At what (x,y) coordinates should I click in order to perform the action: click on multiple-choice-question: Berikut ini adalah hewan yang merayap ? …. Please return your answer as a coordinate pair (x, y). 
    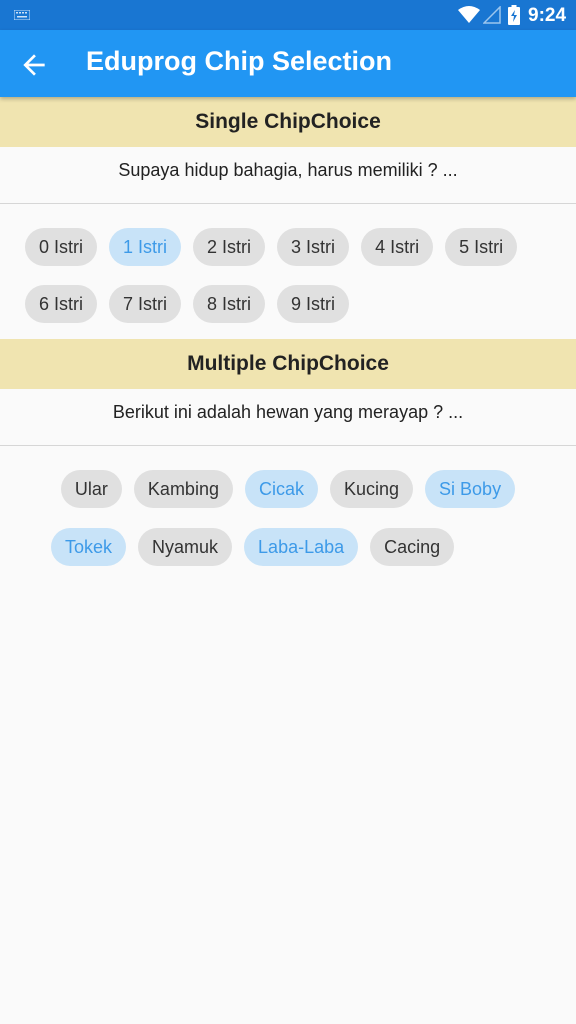
    Looking at the image, I should click on (288, 412).